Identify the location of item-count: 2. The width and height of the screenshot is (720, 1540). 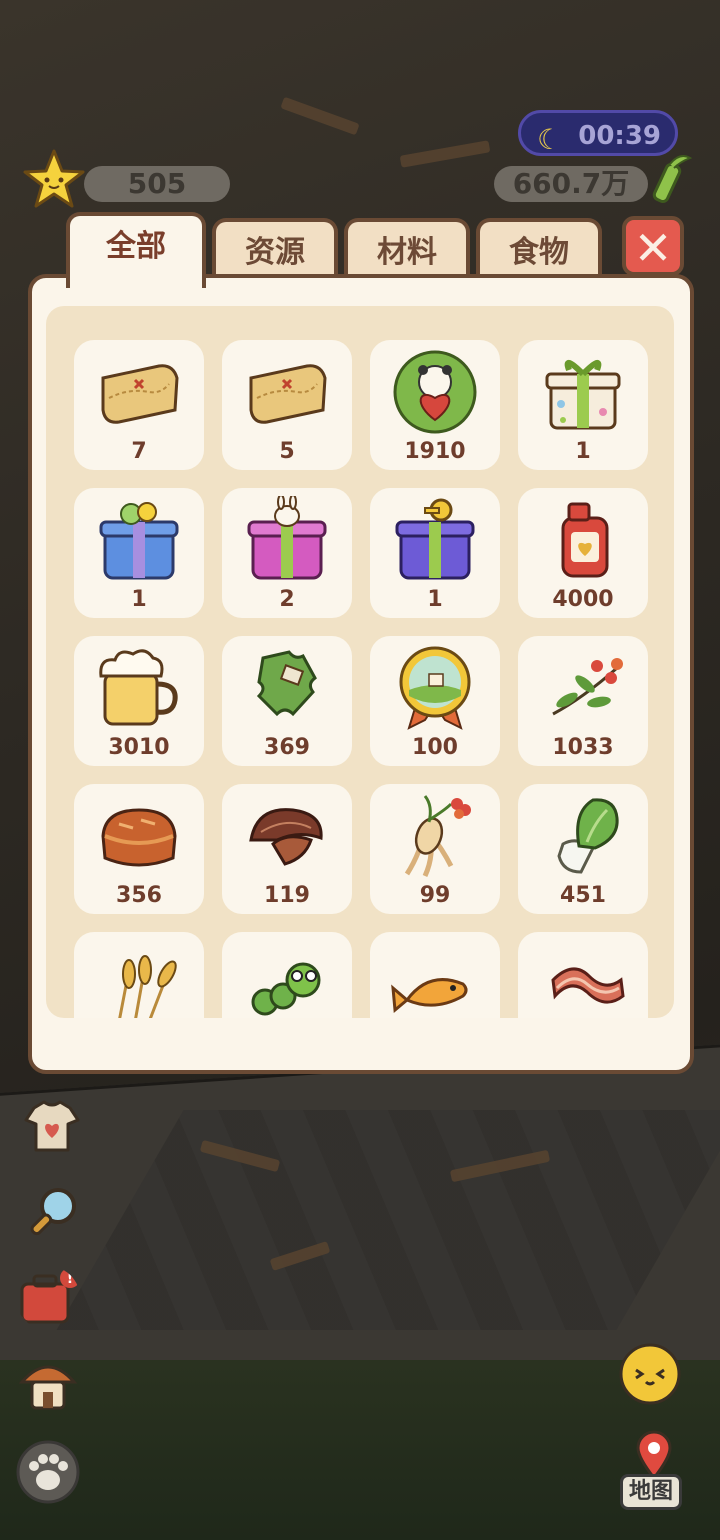
(287, 599).